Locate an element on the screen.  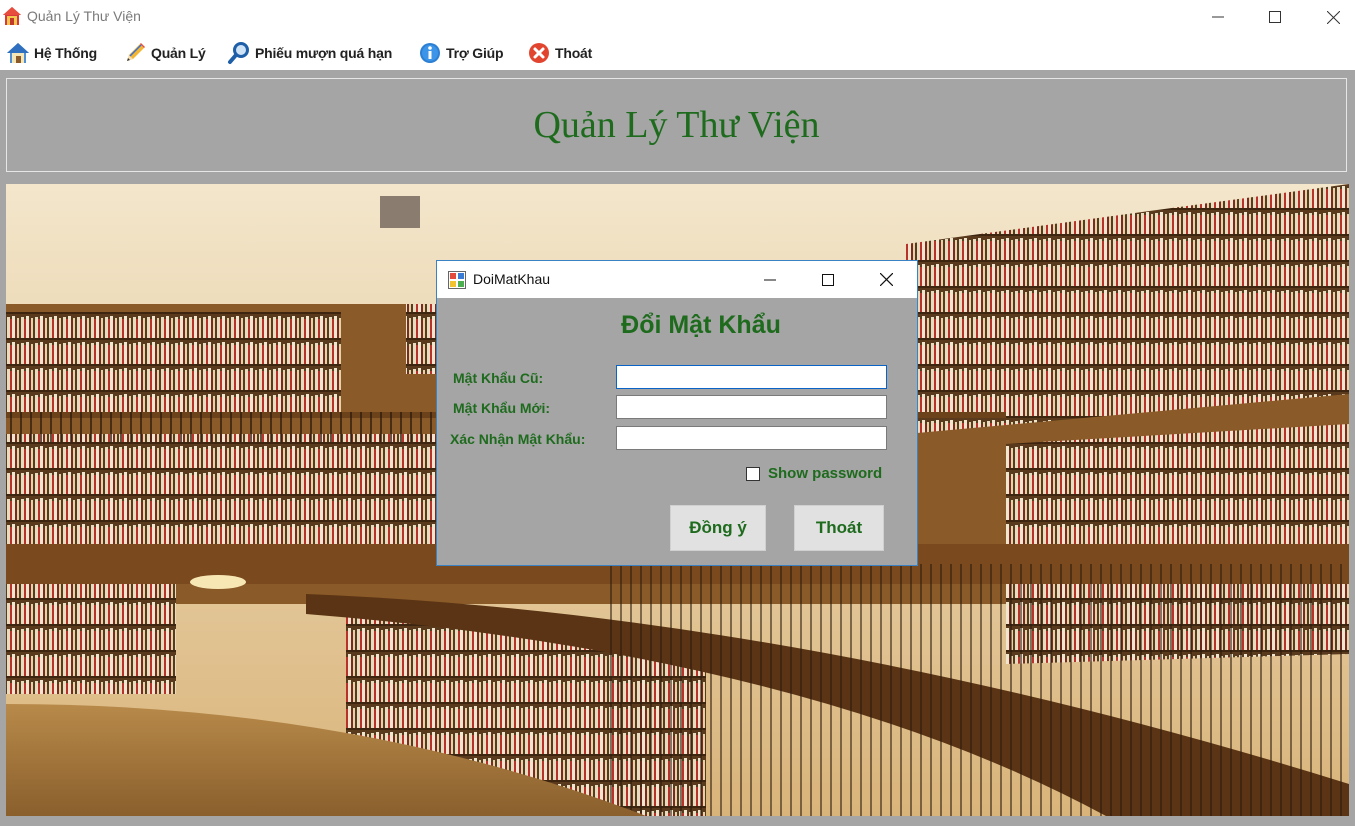
new-password-input is located at coordinates (751, 407).